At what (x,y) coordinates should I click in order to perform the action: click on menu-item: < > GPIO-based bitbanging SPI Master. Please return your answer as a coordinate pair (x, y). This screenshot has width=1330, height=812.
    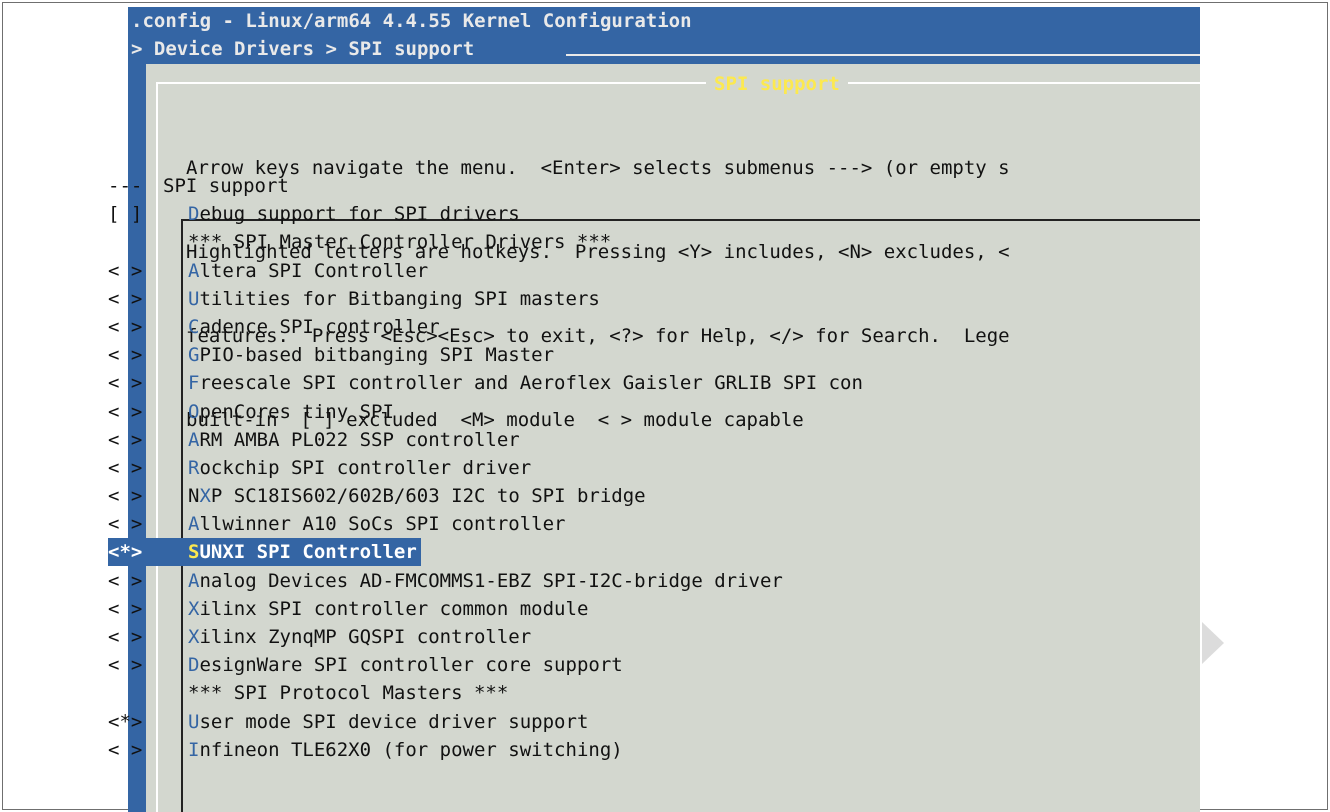
    Looking at the image, I should click on (608, 355).